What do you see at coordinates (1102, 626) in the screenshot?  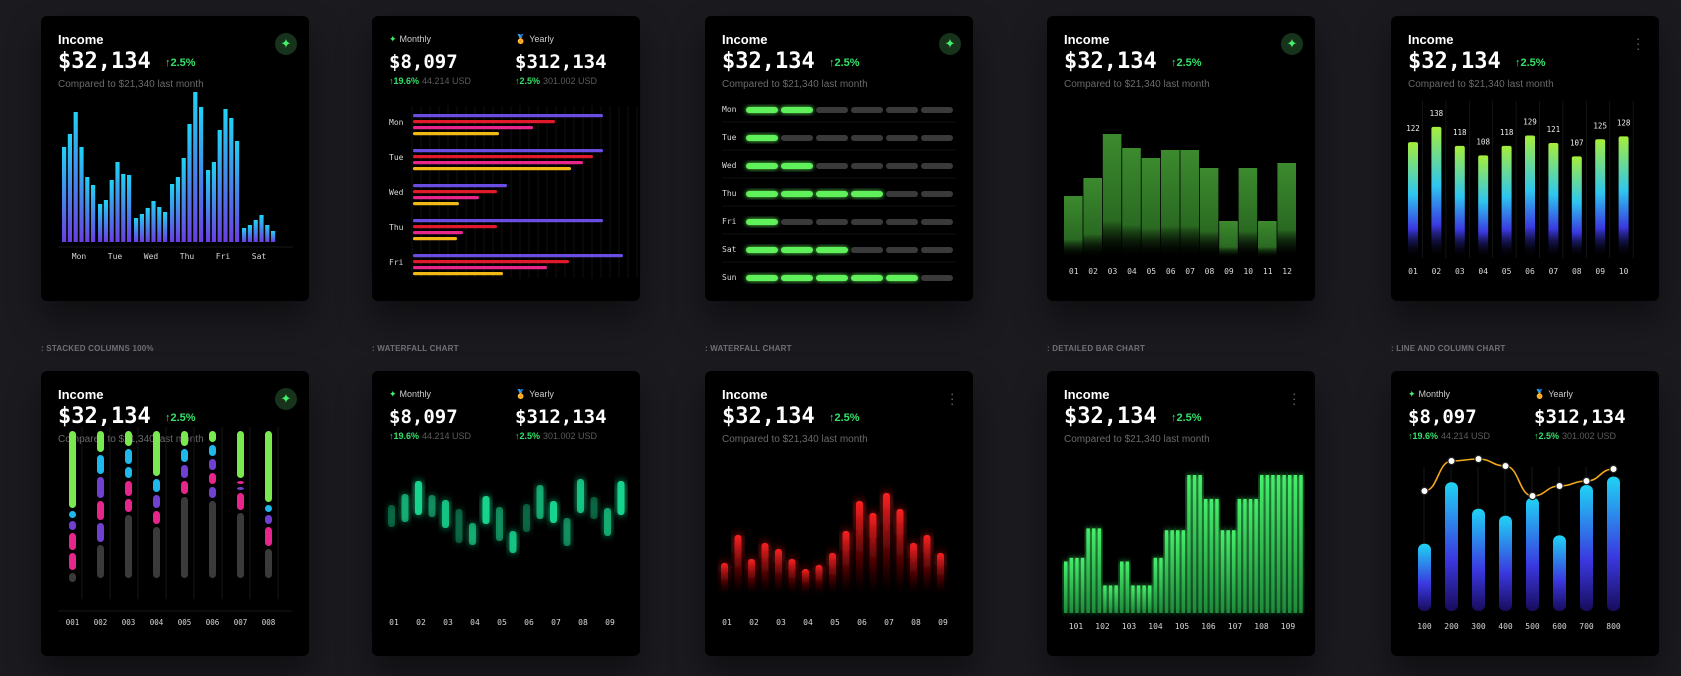 I see `tick-label: 102` at bounding box center [1102, 626].